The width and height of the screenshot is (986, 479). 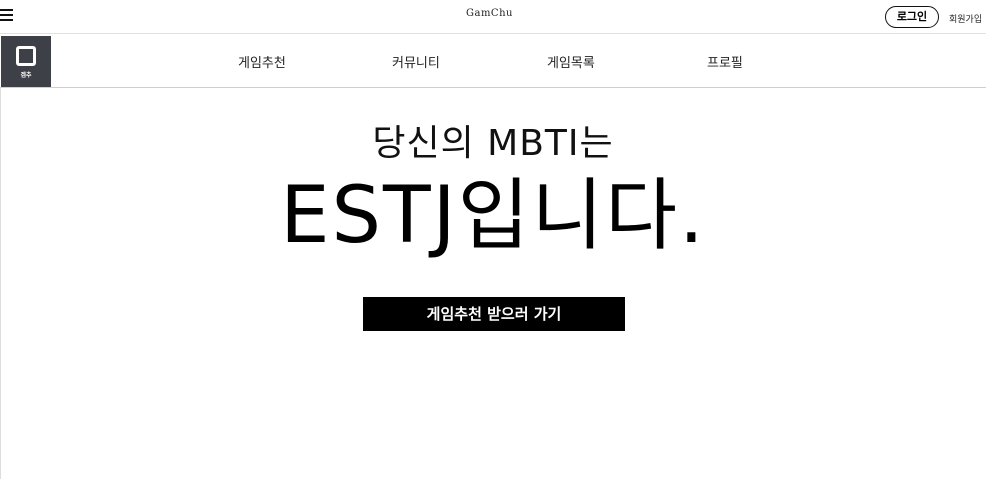 What do you see at coordinates (416, 61) in the screenshot?
I see `nav-item-community: 커뮤니티` at bounding box center [416, 61].